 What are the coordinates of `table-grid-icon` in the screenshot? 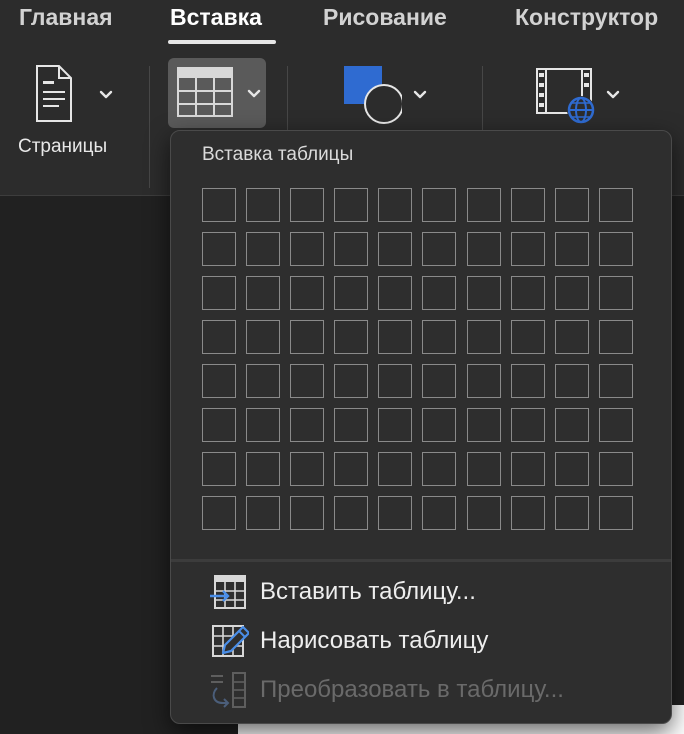 It's located at (205, 92).